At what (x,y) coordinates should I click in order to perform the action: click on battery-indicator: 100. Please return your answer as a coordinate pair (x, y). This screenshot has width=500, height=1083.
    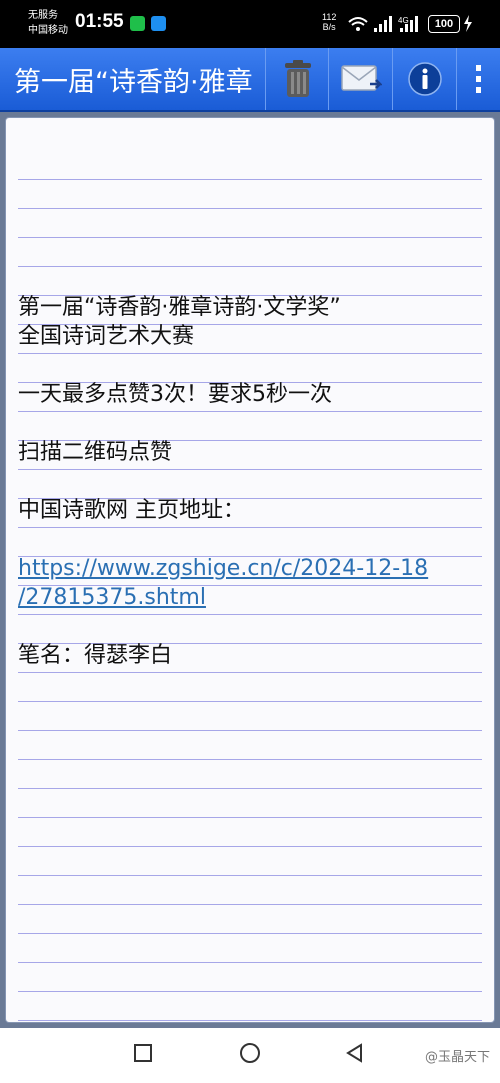
    Looking at the image, I should click on (444, 24).